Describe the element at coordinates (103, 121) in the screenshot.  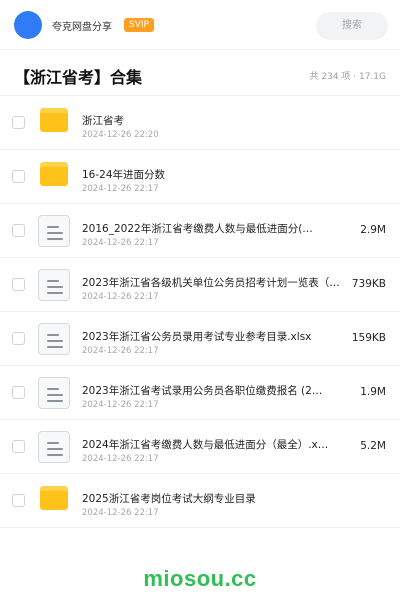
I see `file-name: 浙江省考` at that location.